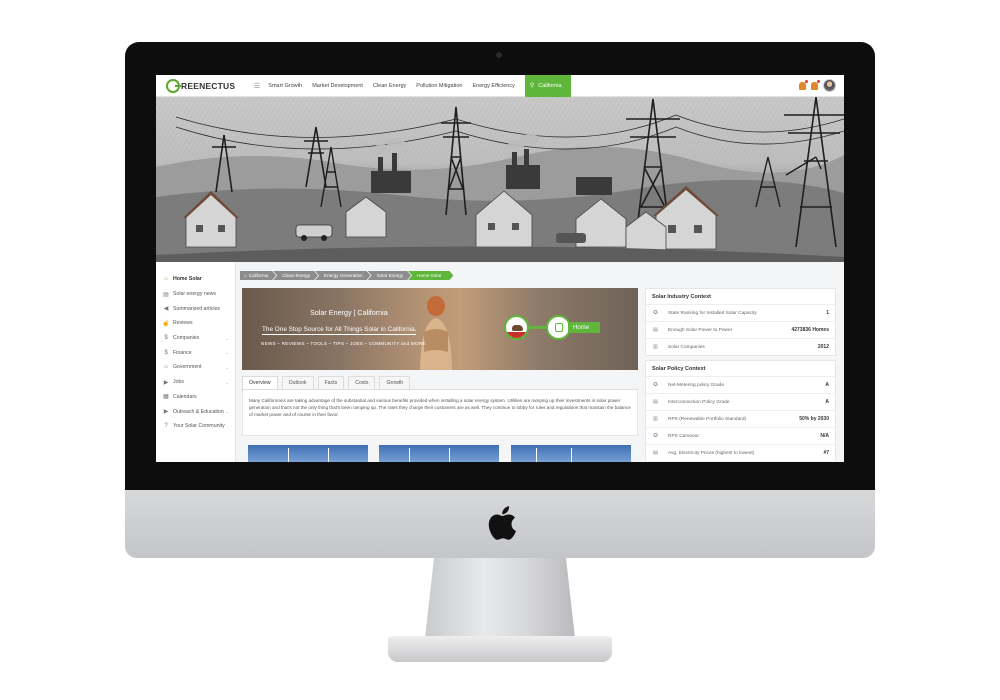 This screenshot has width=1000, height=700. Describe the element at coordinates (195, 308) in the screenshot. I see `sidebar-item-summarized-articles: ◀ Summarized articles` at that location.